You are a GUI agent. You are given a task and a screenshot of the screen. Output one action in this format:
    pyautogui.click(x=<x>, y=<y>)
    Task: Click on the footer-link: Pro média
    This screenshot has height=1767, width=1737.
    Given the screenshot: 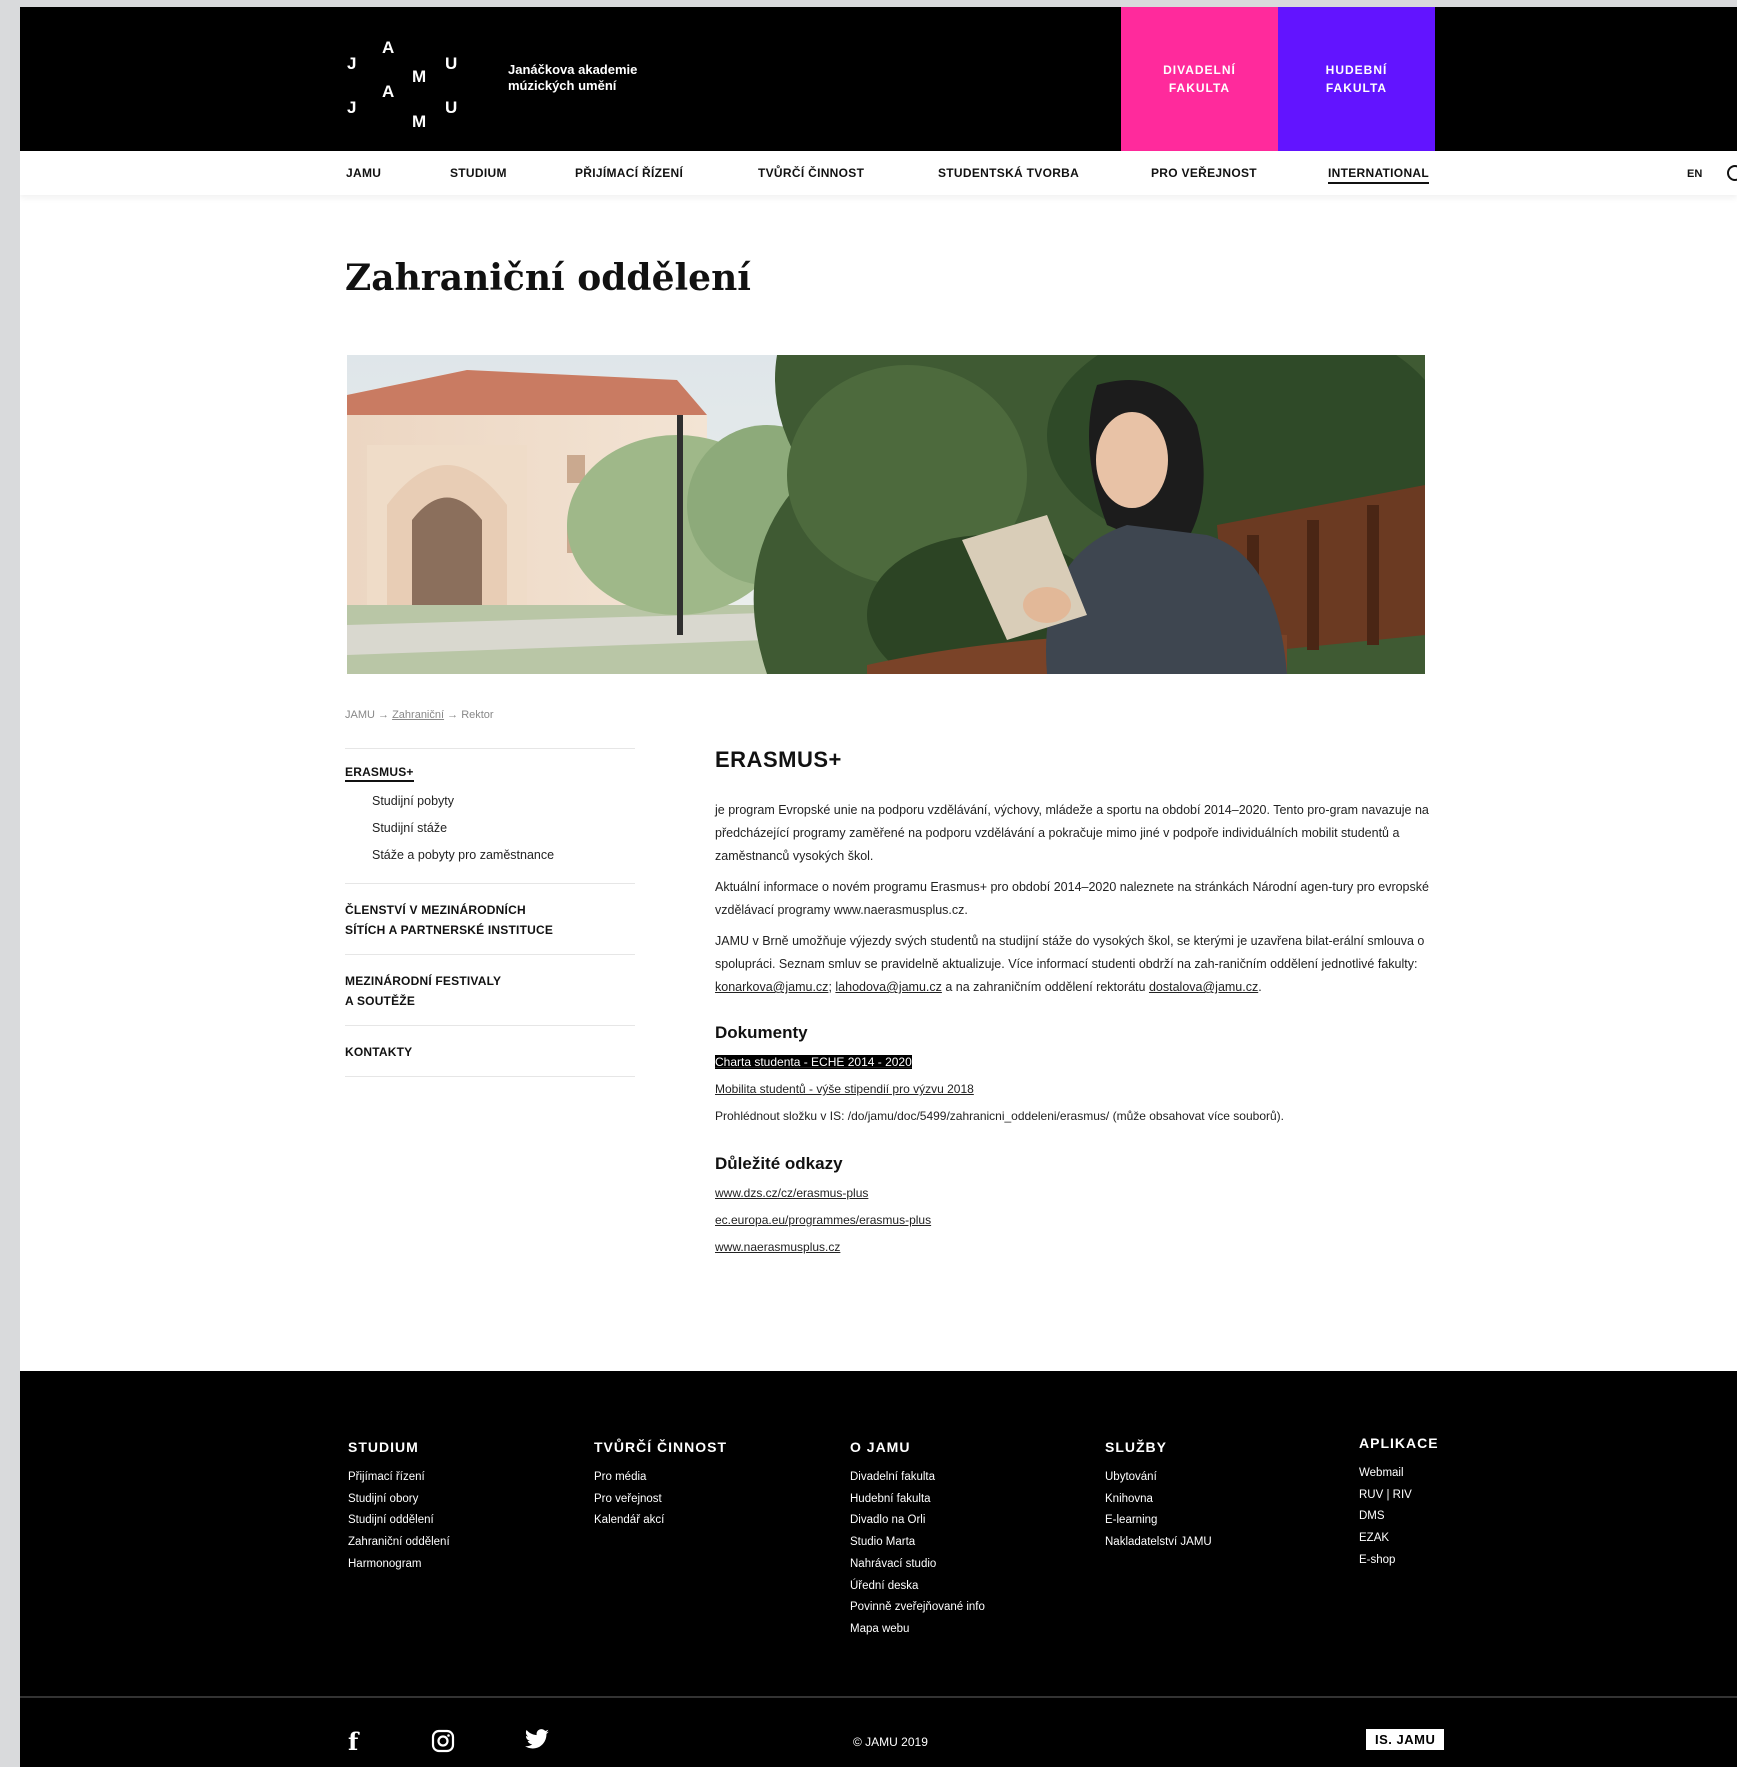 What is the action you would take?
    pyautogui.click(x=704, y=1478)
    